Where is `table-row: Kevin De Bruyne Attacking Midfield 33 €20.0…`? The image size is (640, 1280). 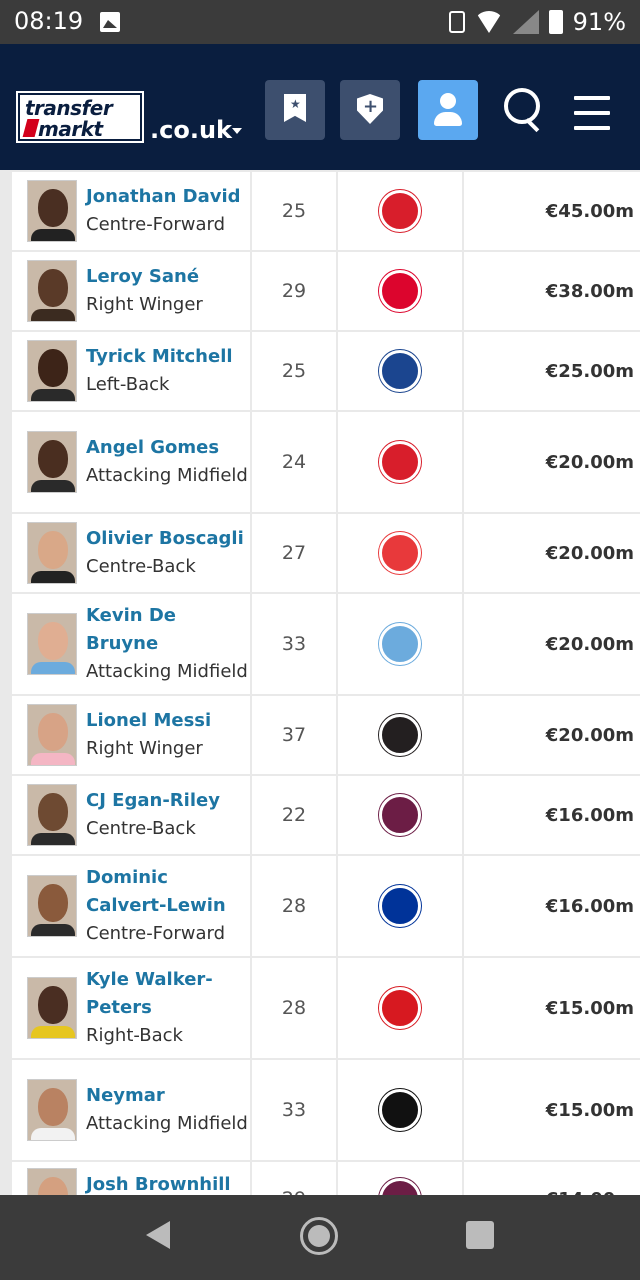
table-row: Kevin De Bruyne Attacking Midfield 33 €20.0… is located at coordinates (325, 644).